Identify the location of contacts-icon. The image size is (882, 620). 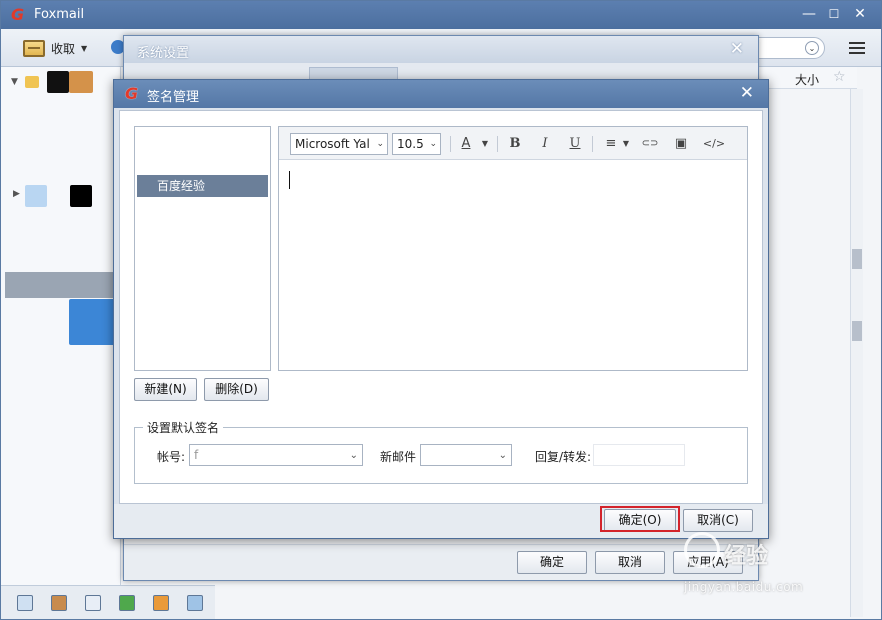
(59, 603).